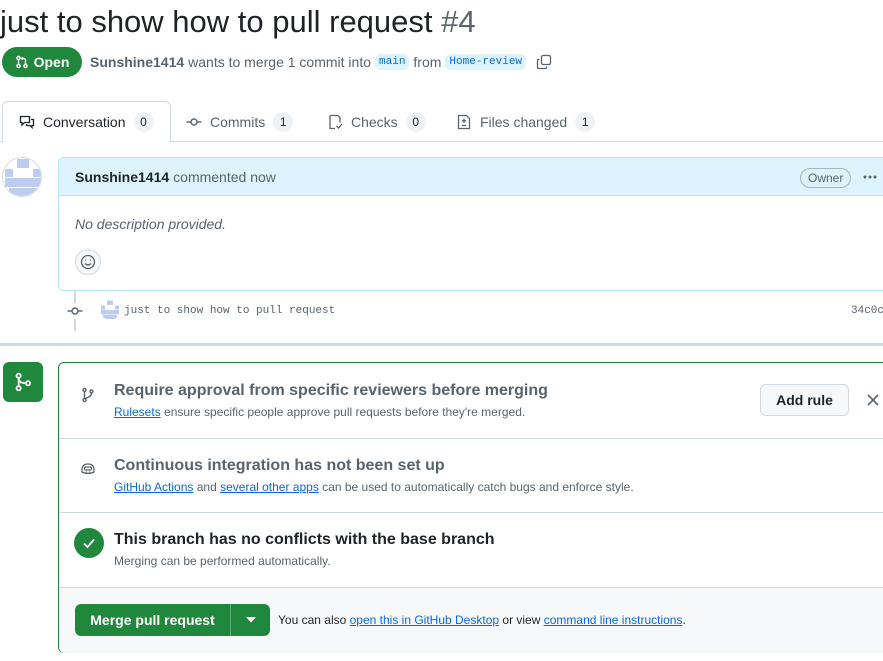 The height and width of the screenshot is (661, 883). What do you see at coordinates (471, 177) in the screenshot?
I see `comment-header: Sunshine1414 commented now` at bounding box center [471, 177].